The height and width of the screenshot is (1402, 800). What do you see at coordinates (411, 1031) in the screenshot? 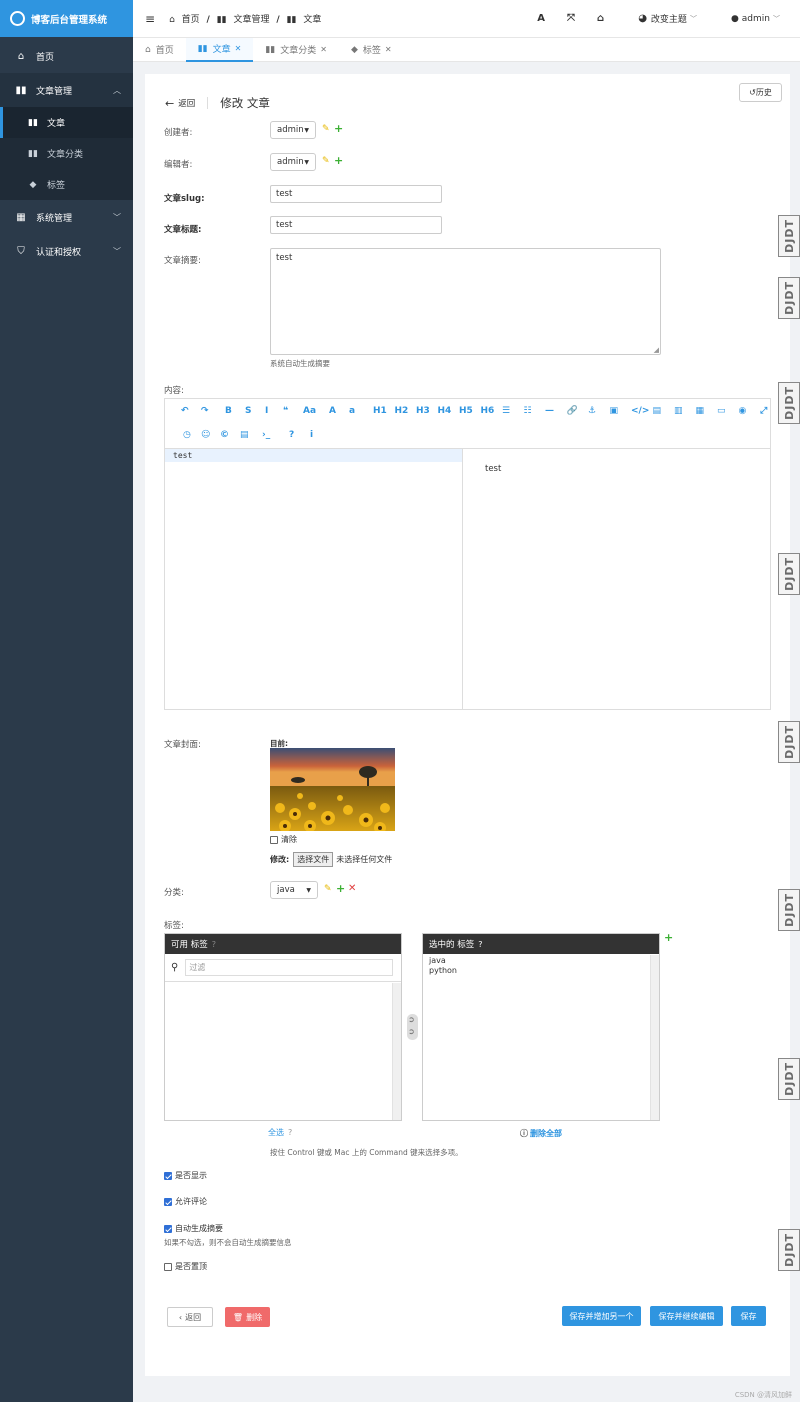
I see `remove-arrow-icon: ➲` at bounding box center [411, 1031].